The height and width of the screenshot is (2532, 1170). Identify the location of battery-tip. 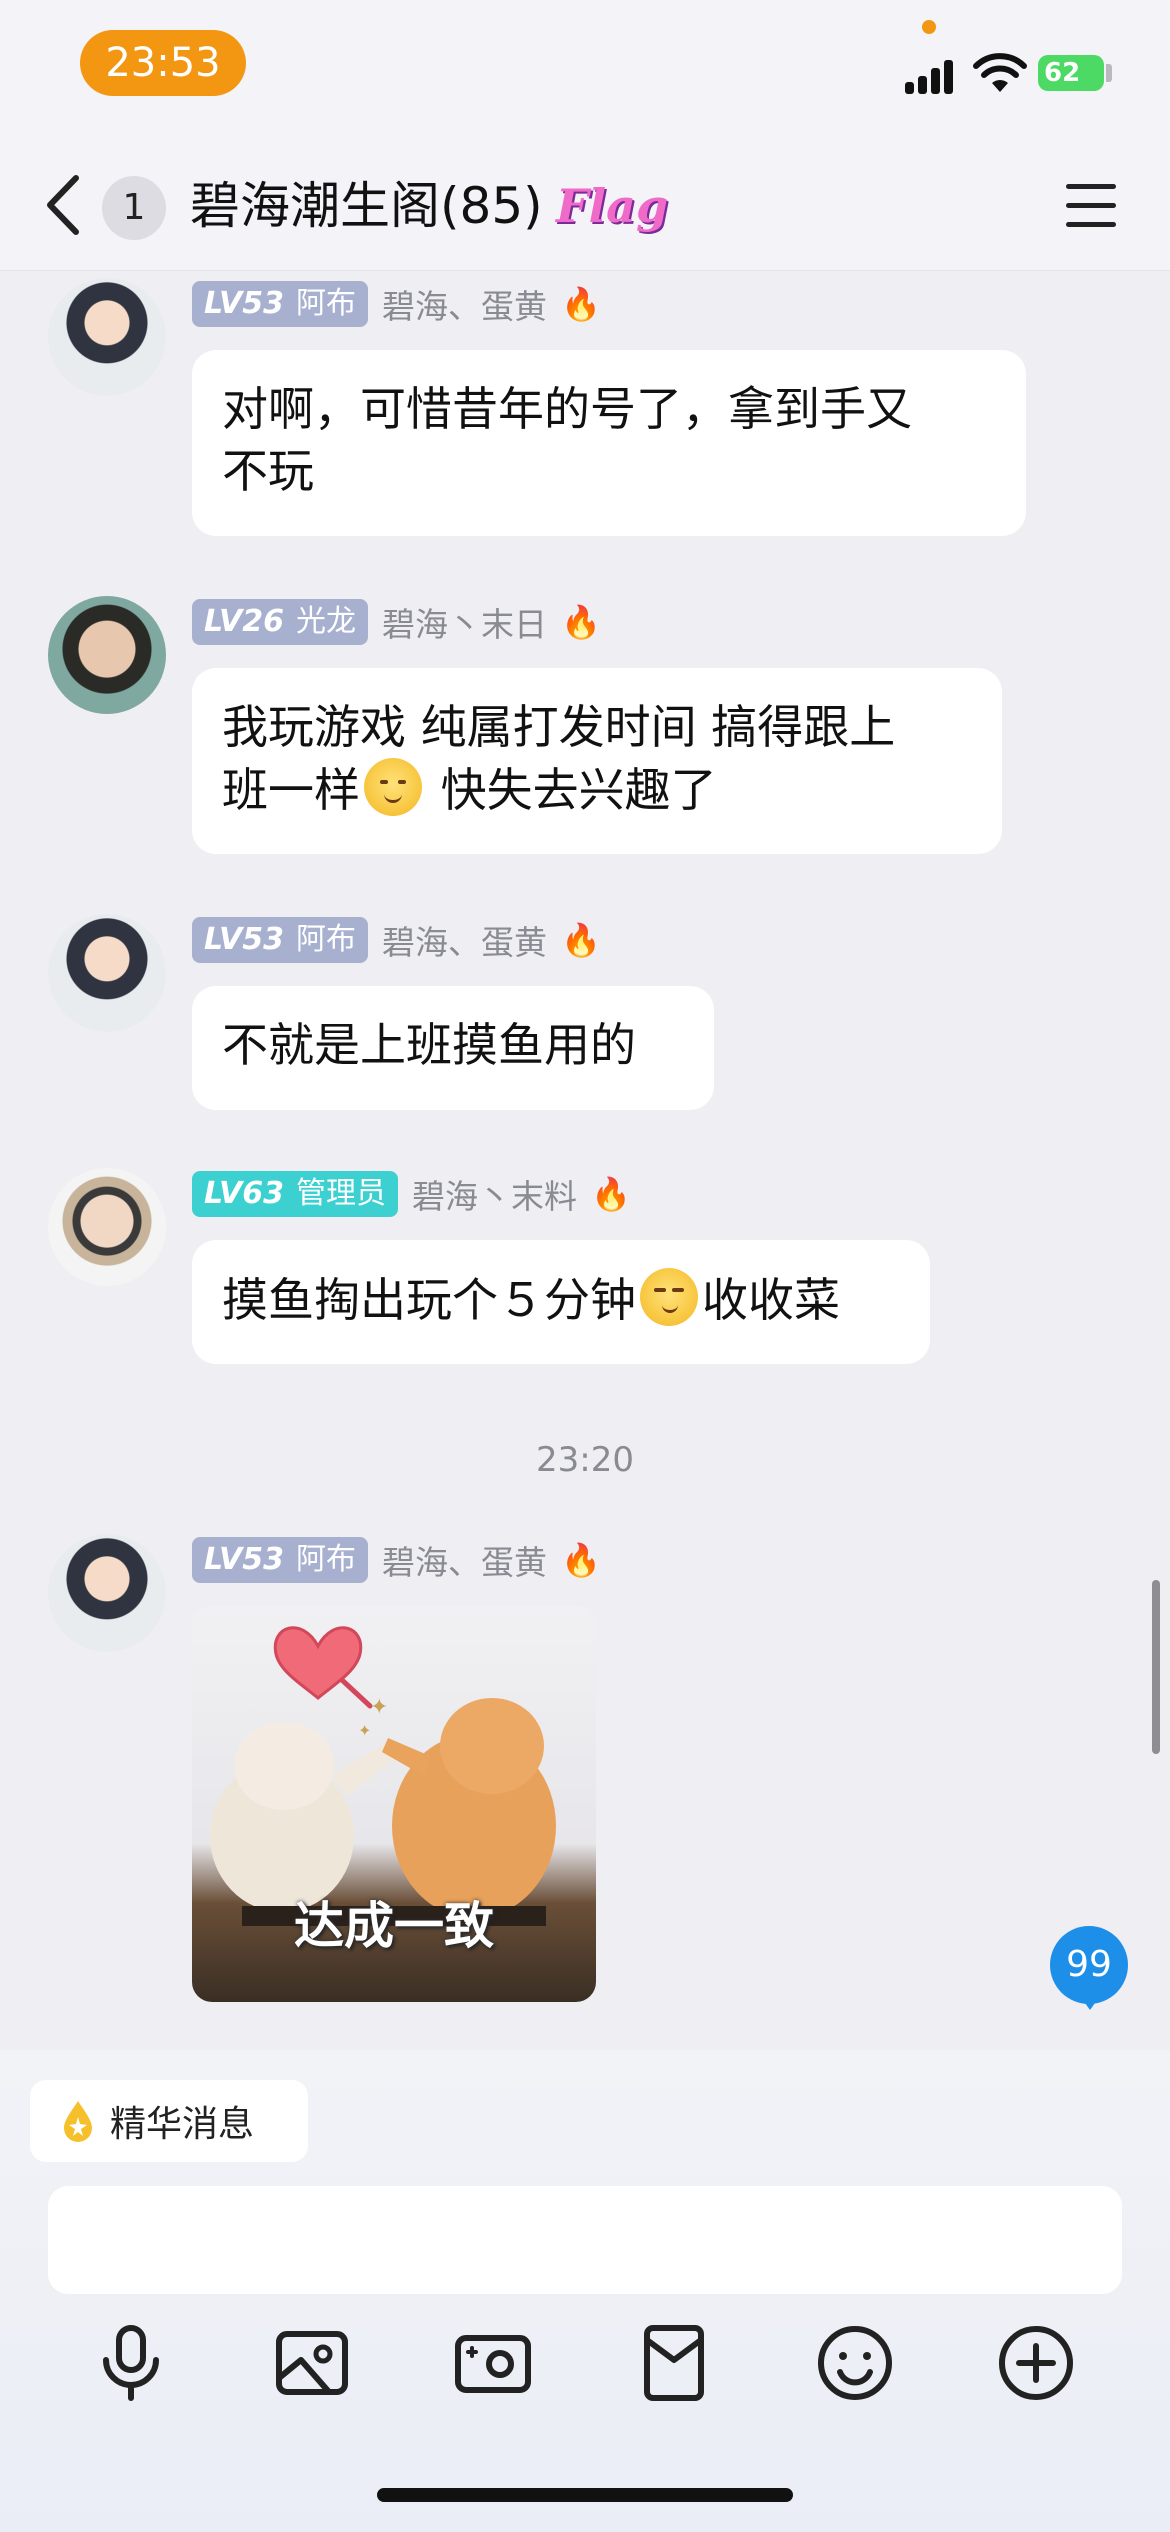
(1109, 73).